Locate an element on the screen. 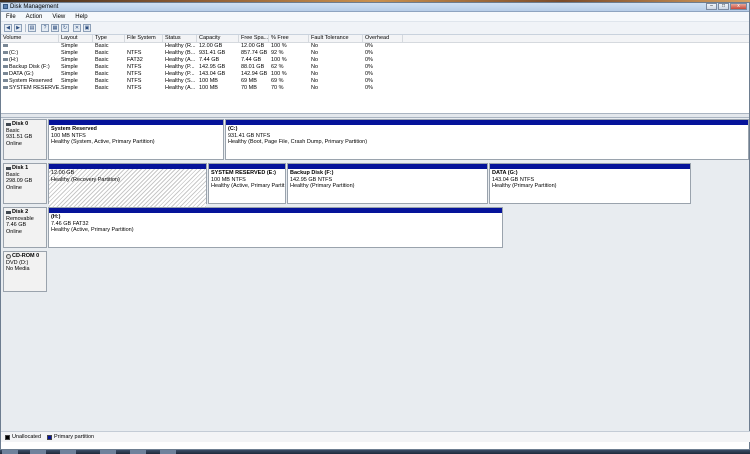  disk-0-label: Disk 0 Basic 931.51 GB Online is located at coordinates (25, 139).